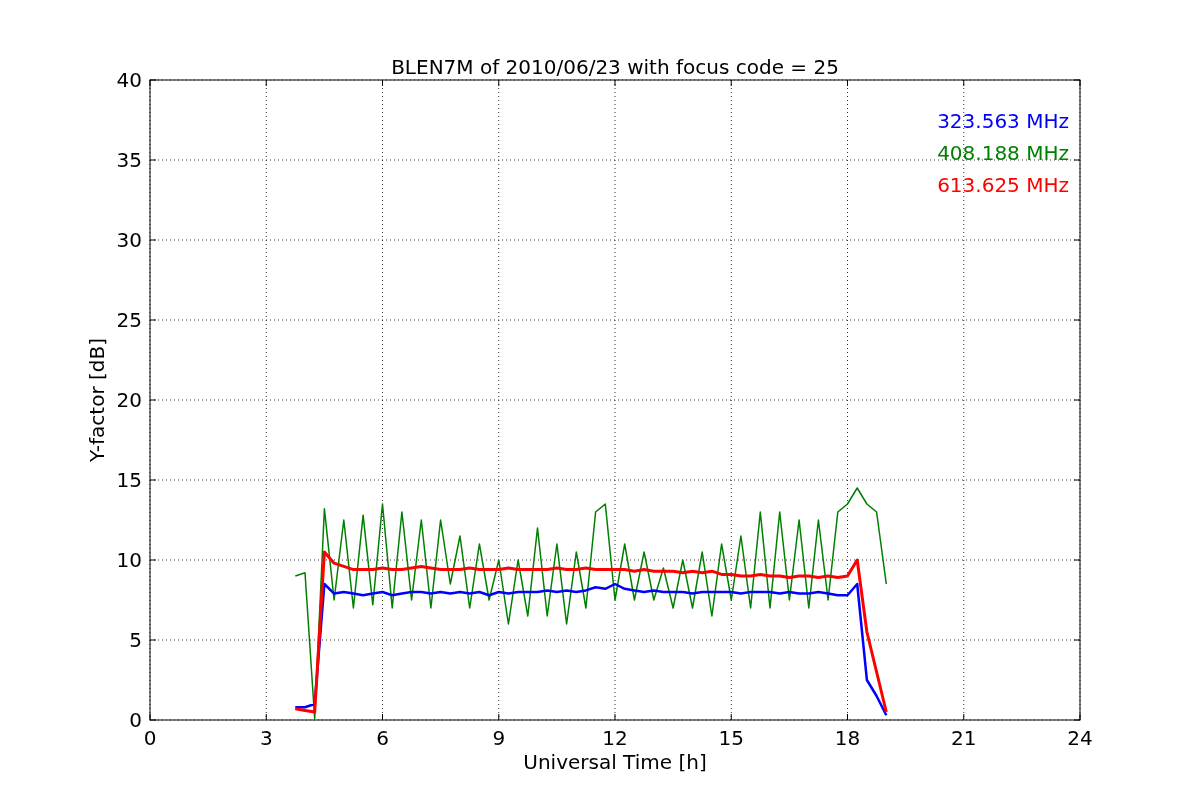 Image resolution: width=1200 pixels, height=800 pixels. Describe the element at coordinates (1003, 121) in the screenshot. I see `legend-label: 323.563 MHz` at that location.